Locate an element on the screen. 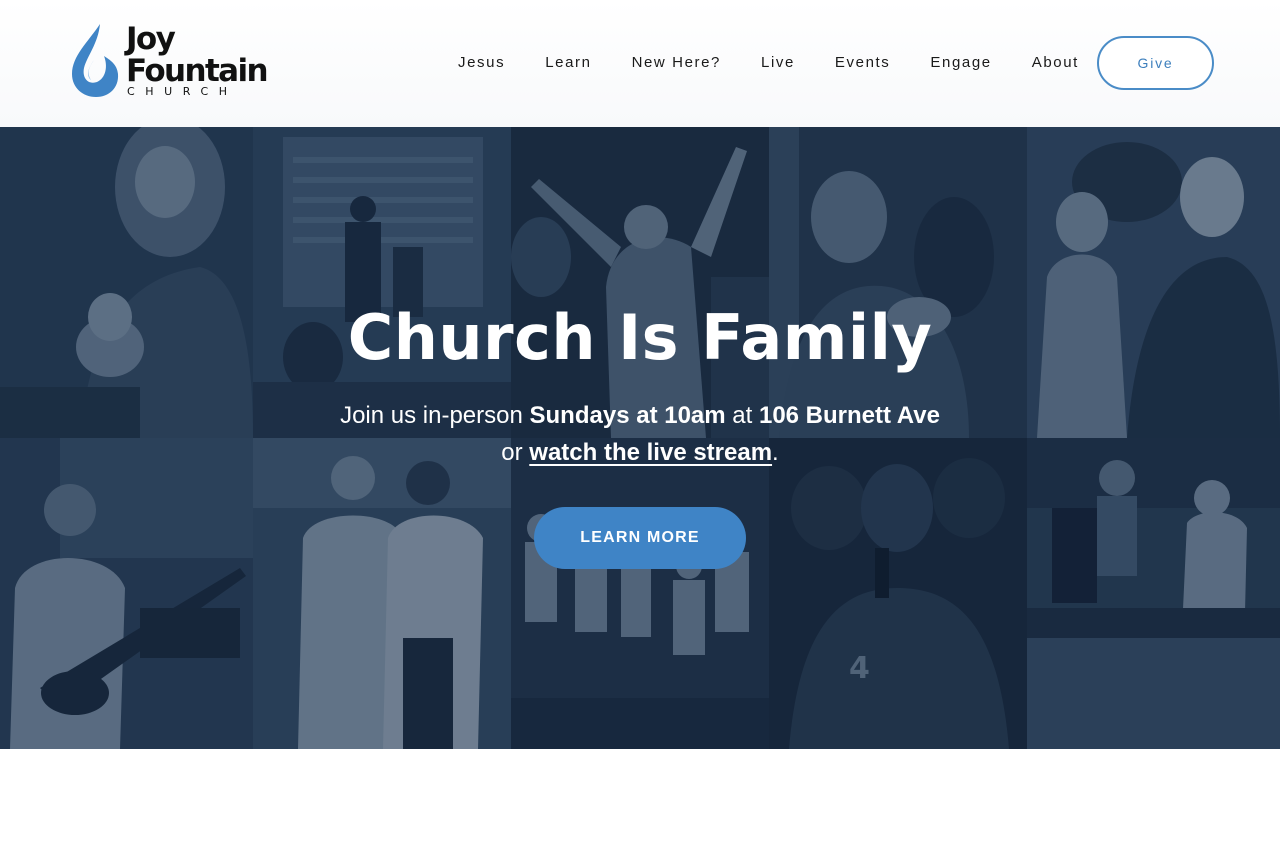 The height and width of the screenshot is (860, 1280). logo-link: Joy Fountain CHURCH is located at coordinates (169, 60).